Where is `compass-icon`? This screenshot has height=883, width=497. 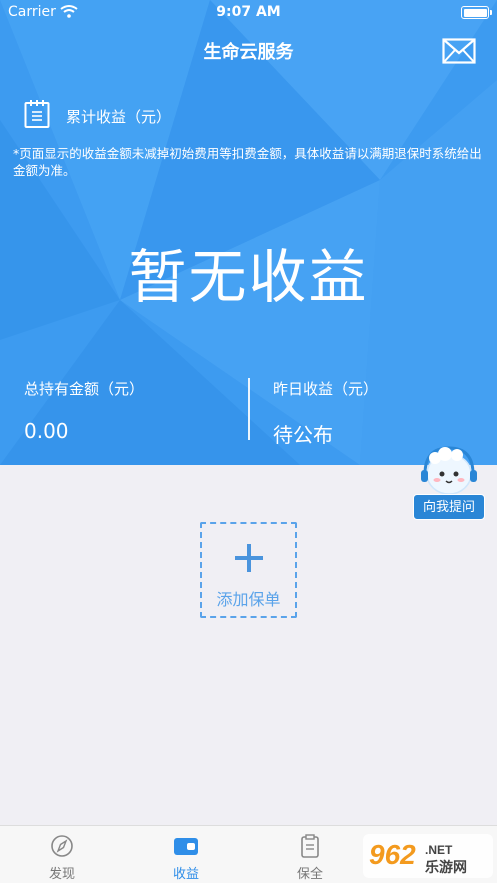
compass-icon is located at coordinates (62, 846).